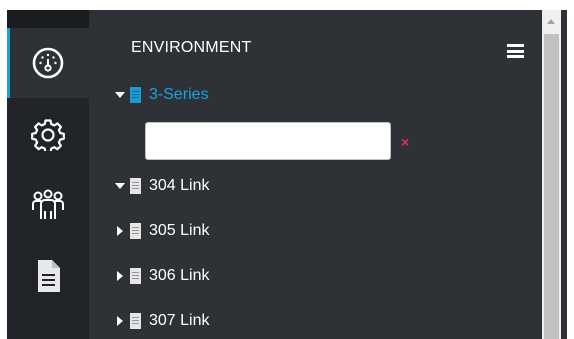 The width and height of the screenshot is (574, 339). I want to click on scroll-up-arrow-icon, so click(551, 21).